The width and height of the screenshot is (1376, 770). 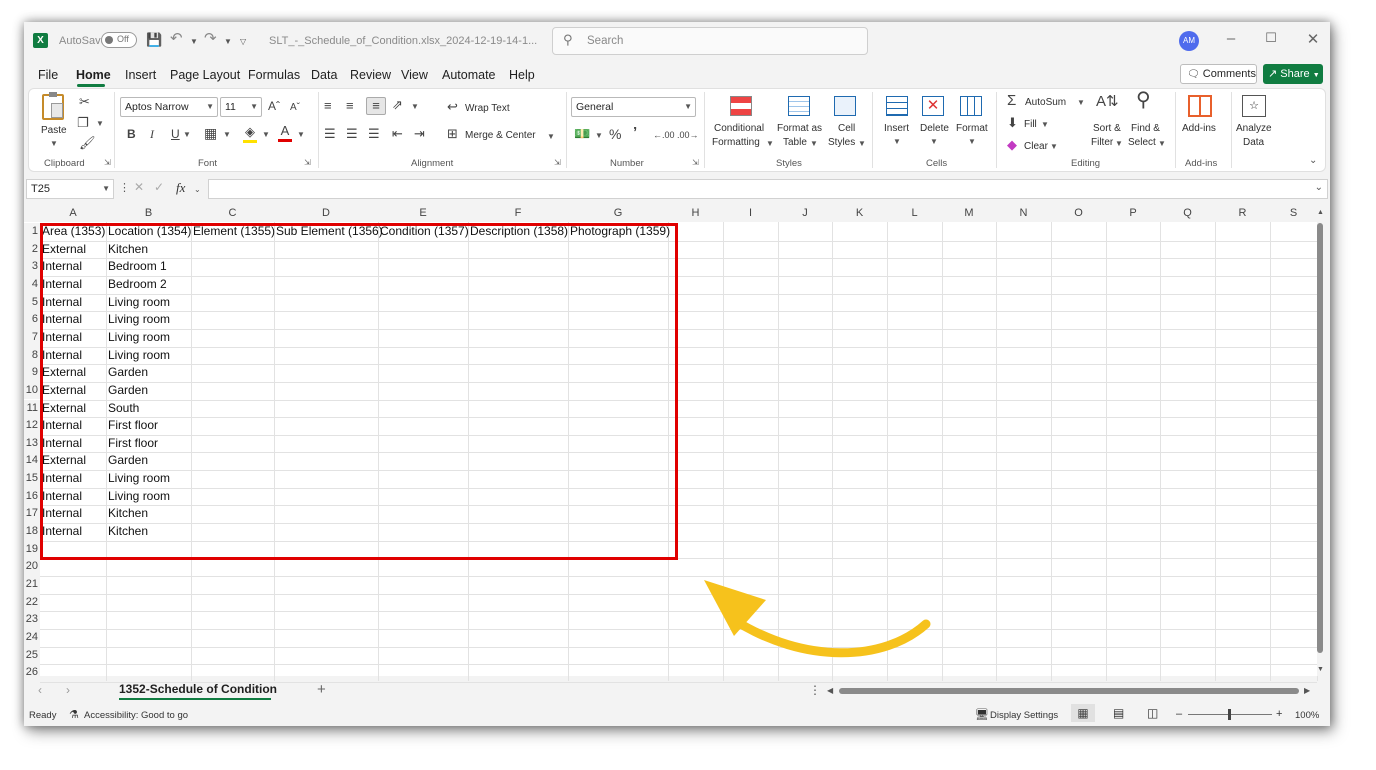 I want to click on zoom-slider, so click(x=1230, y=714).